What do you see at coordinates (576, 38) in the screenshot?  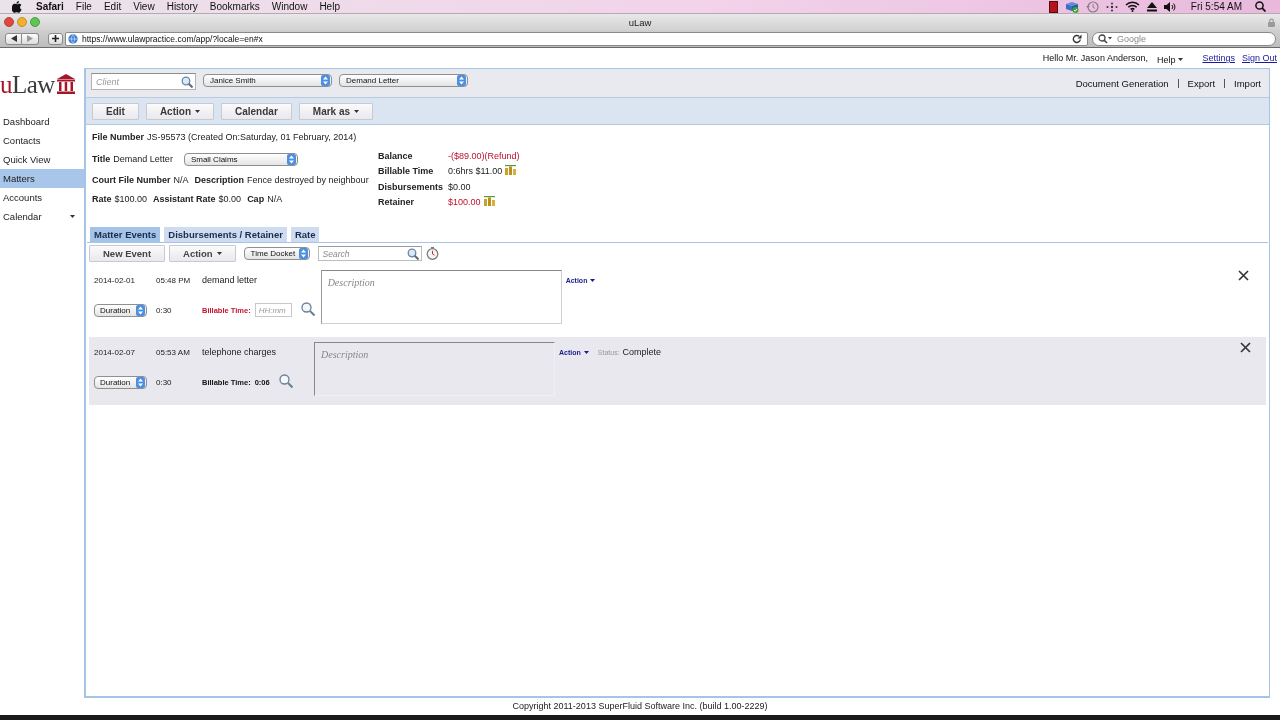 I see `address-field: https://www.ulawpractice.com/app/?locale=en#x` at bounding box center [576, 38].